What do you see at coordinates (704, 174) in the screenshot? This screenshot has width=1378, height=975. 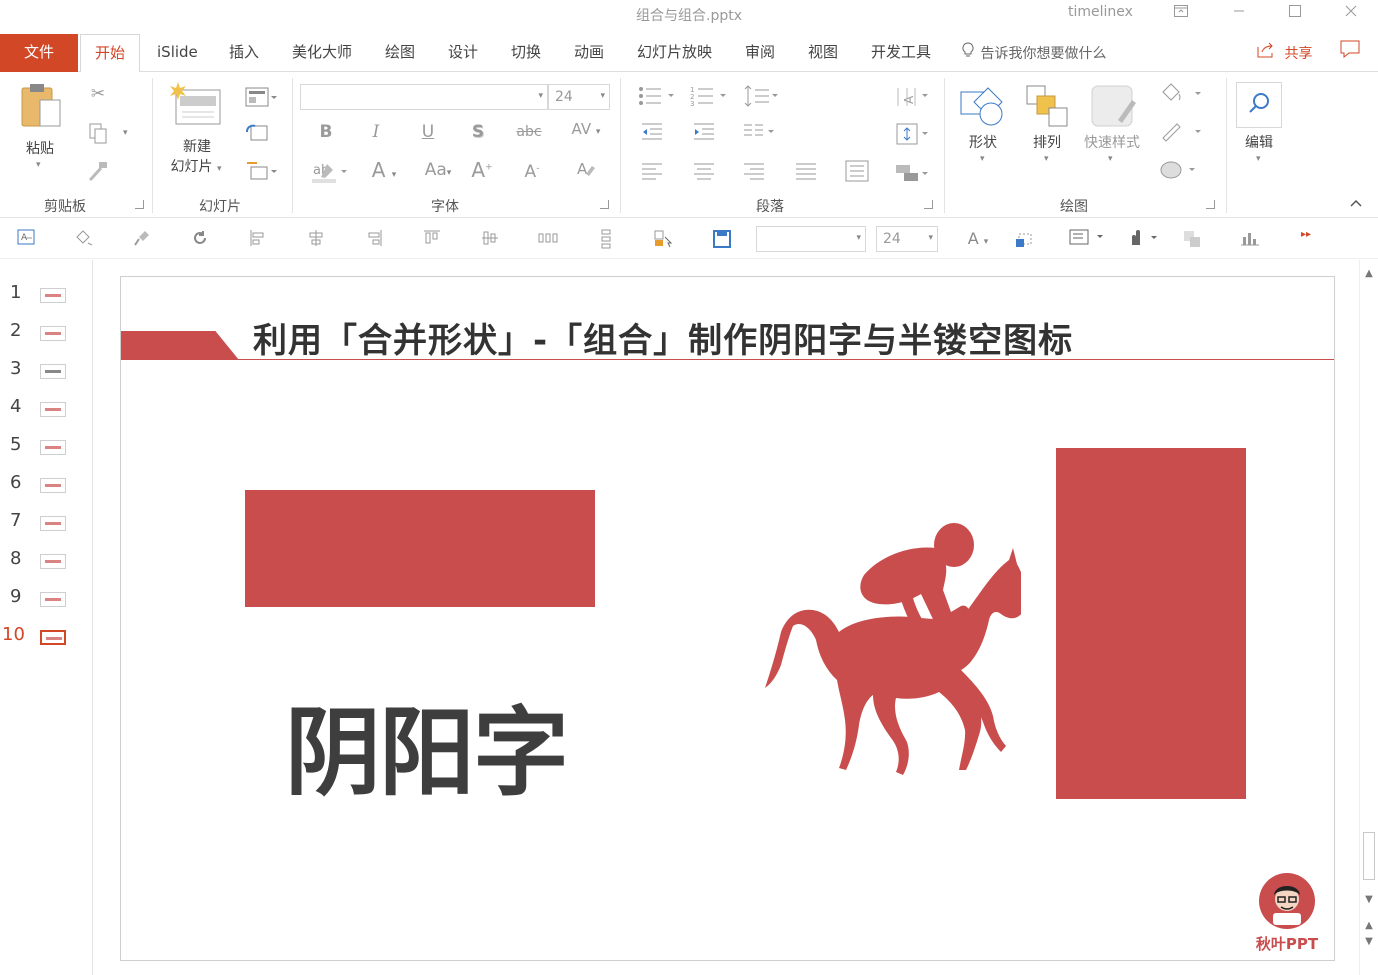 I see `align-center-icon` at bounding box center [704, 174].